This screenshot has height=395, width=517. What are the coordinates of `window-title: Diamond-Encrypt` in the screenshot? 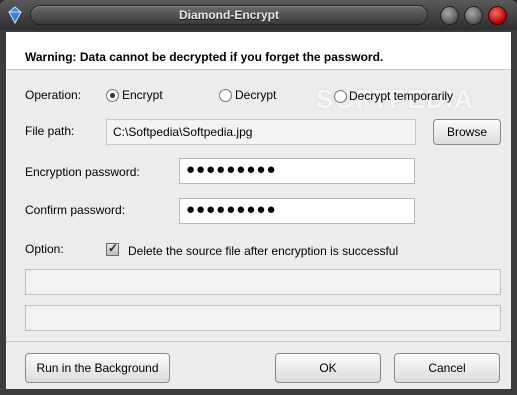 It's located at (228, 15).